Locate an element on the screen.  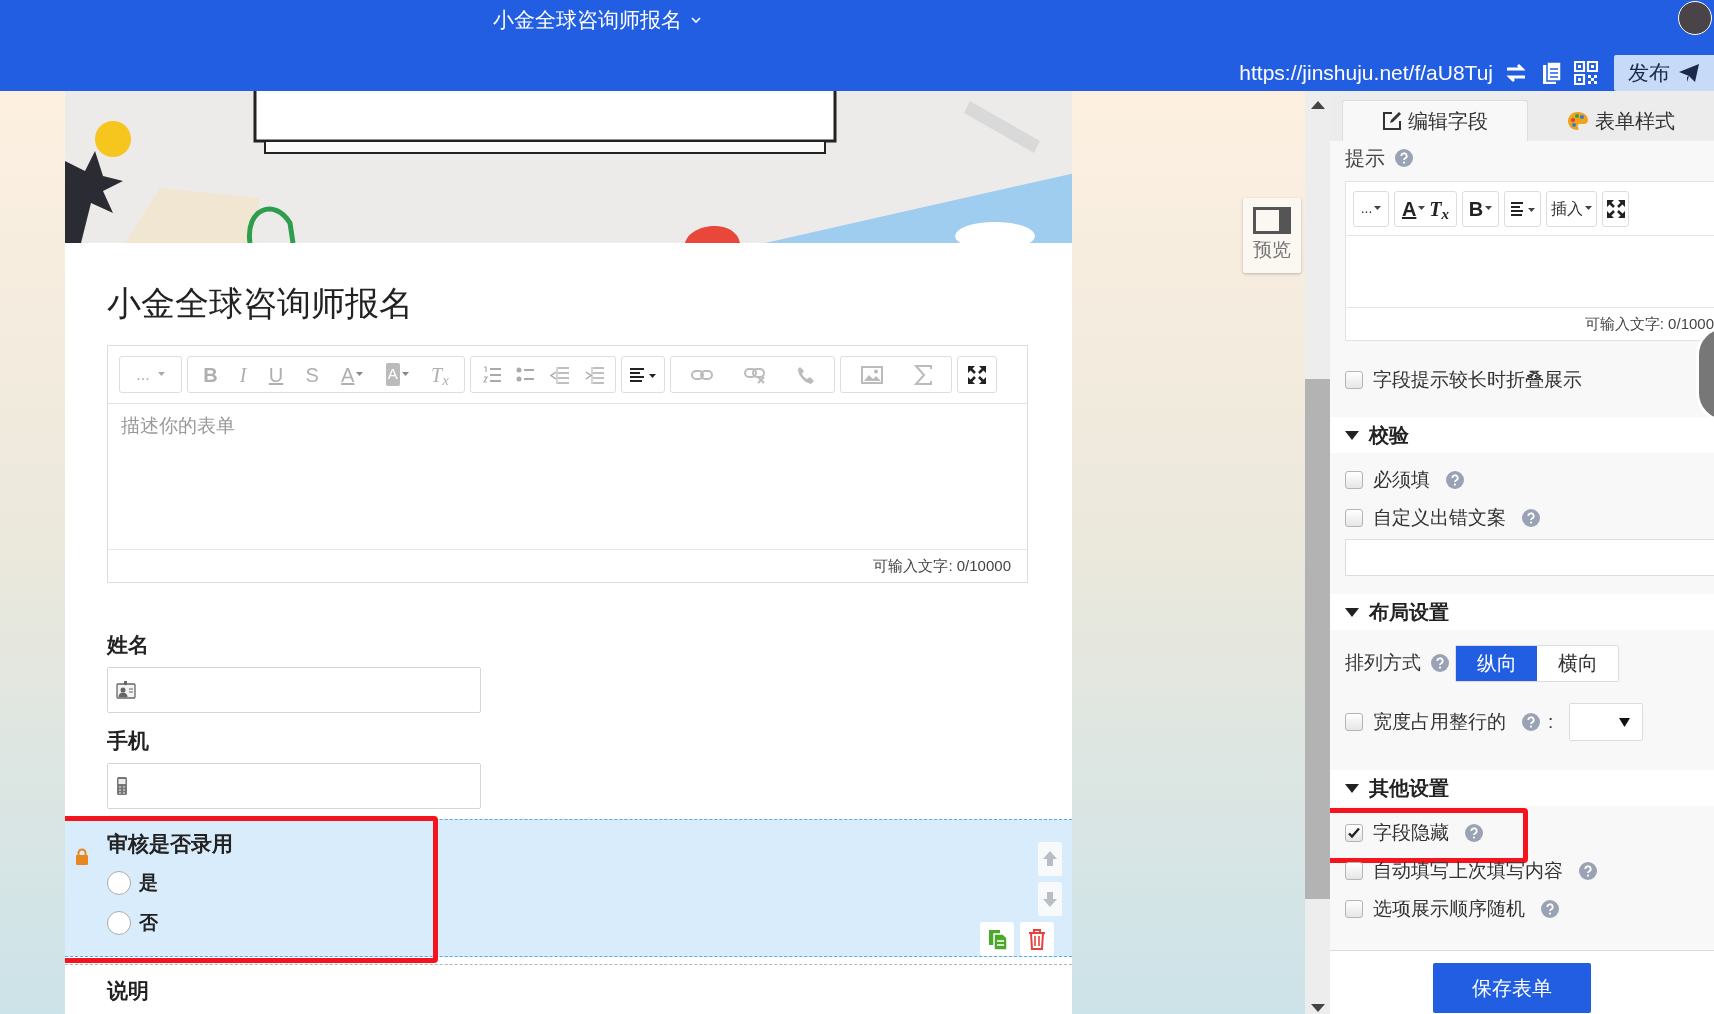
checkbox-label: 自动填写上次填写内容 is located at coordinates (1468, 870).